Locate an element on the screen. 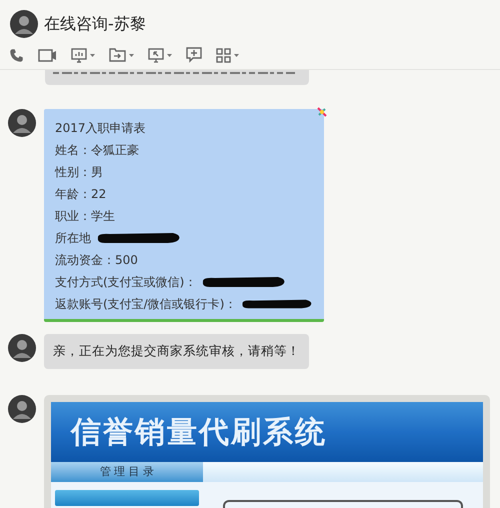 This screenshot has height=508, width=500. phone-icon is located at coordinates (16, 55).